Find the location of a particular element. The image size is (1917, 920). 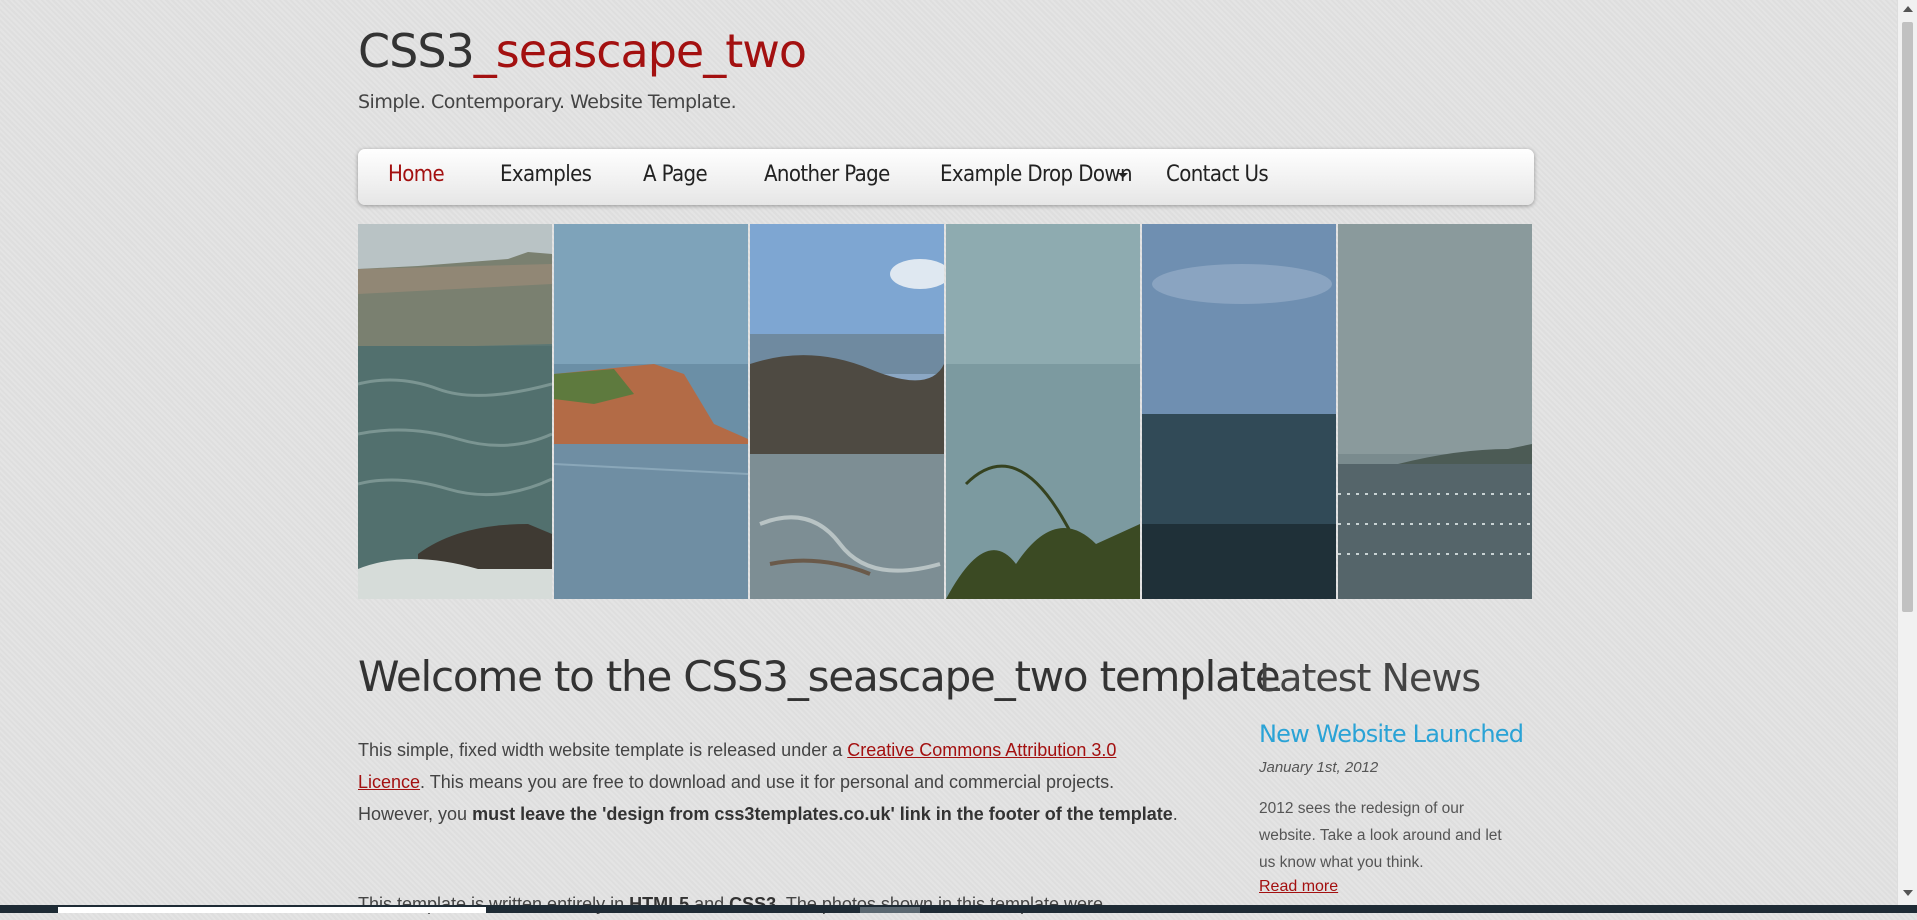

taskbar is located at coordinates (958, 909).